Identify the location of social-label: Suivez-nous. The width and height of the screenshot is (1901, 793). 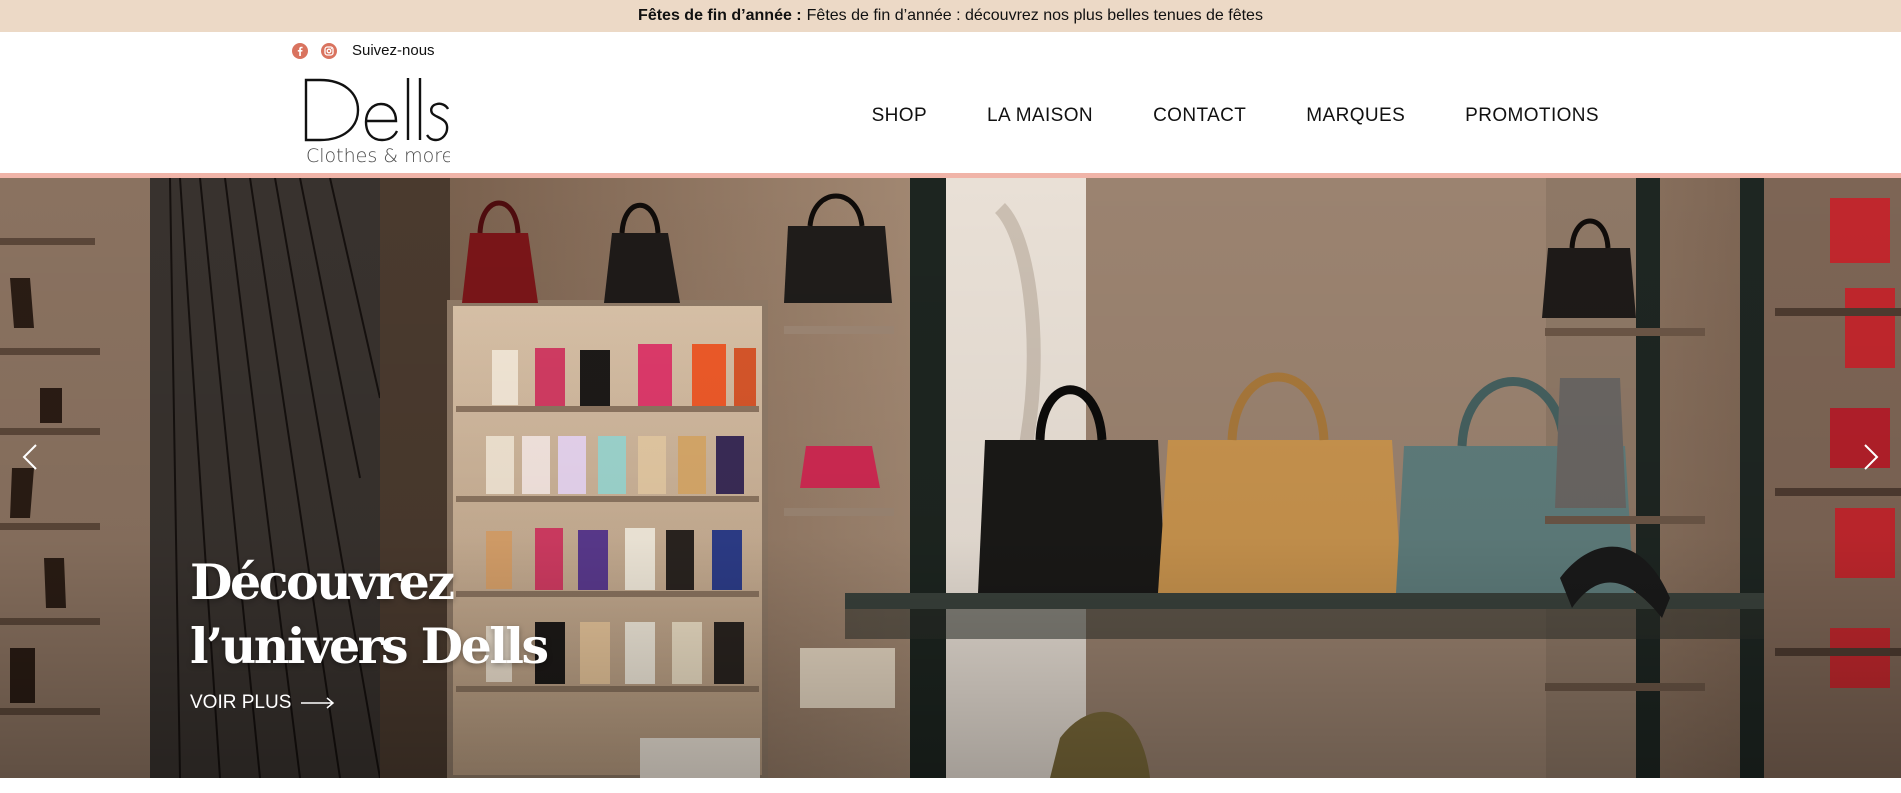
(393, 50).